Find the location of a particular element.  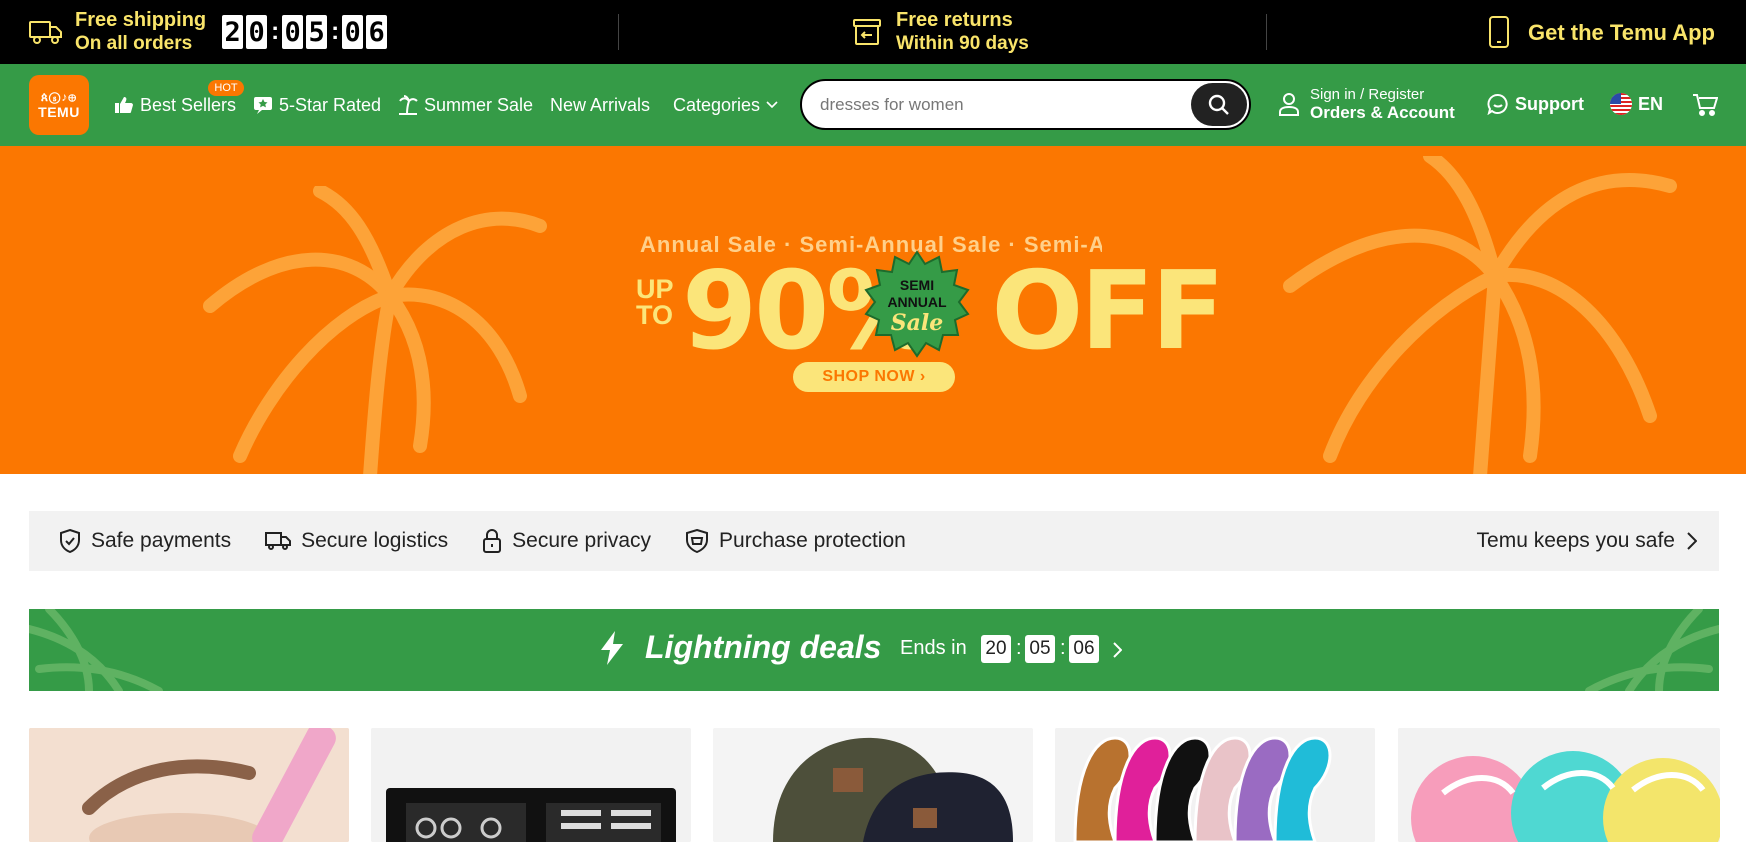

product-image-eyebrow-razor is located at coordinates (189, 785).